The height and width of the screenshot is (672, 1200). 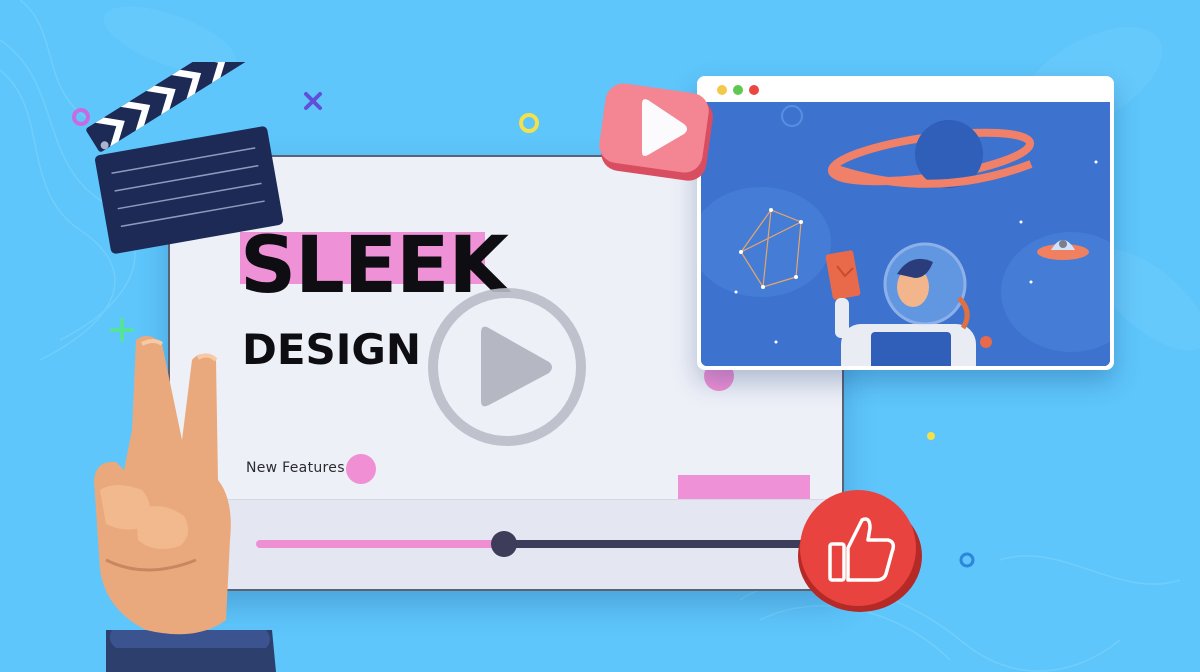 I want to click on window-close-dot, so click(x=754, y=90).